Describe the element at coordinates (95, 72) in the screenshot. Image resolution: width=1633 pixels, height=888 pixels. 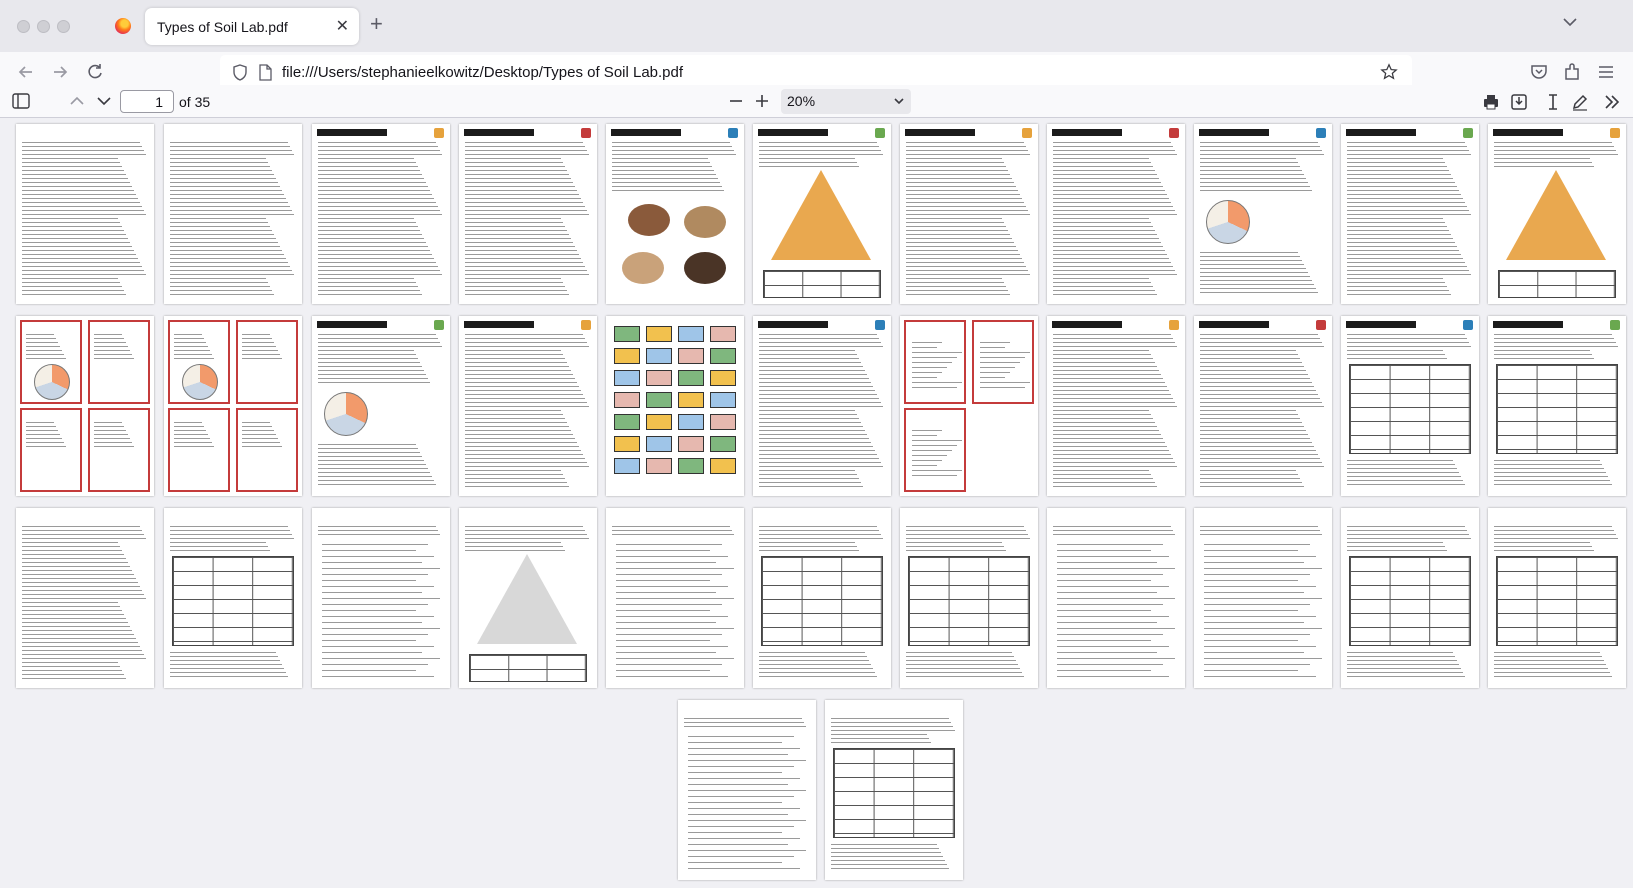
I see `reload-icon` at that location.